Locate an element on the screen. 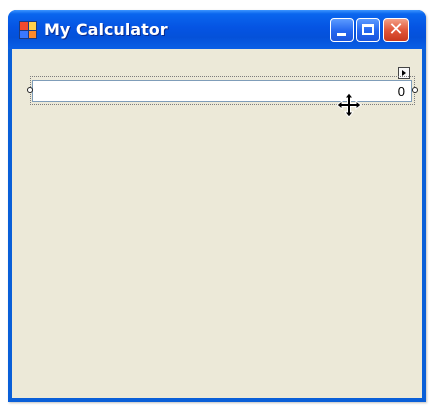 Image resolution: width=432 pixels, height=407 pixels. maximize-button is located at coordinates (368, 30).